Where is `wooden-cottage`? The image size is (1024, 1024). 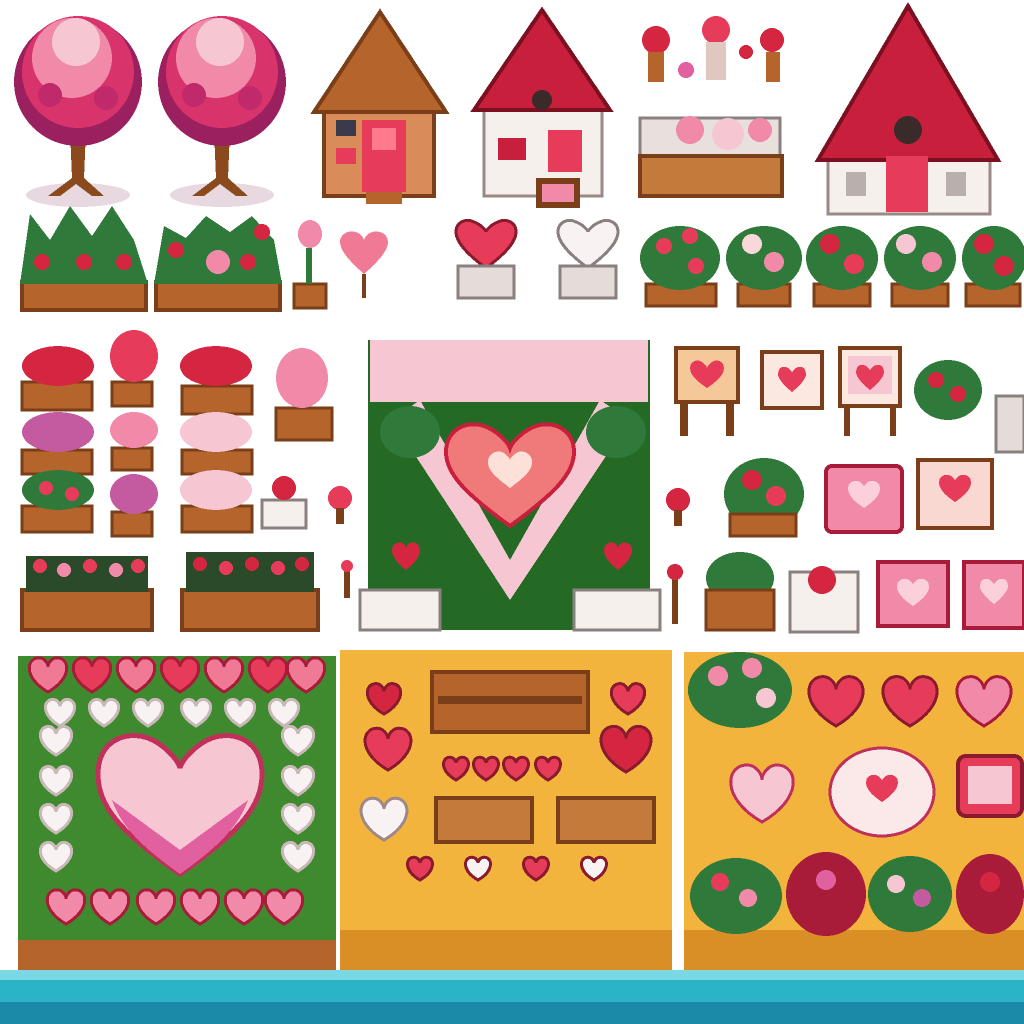 wooden-cottage is located at coordinates (380, 106).